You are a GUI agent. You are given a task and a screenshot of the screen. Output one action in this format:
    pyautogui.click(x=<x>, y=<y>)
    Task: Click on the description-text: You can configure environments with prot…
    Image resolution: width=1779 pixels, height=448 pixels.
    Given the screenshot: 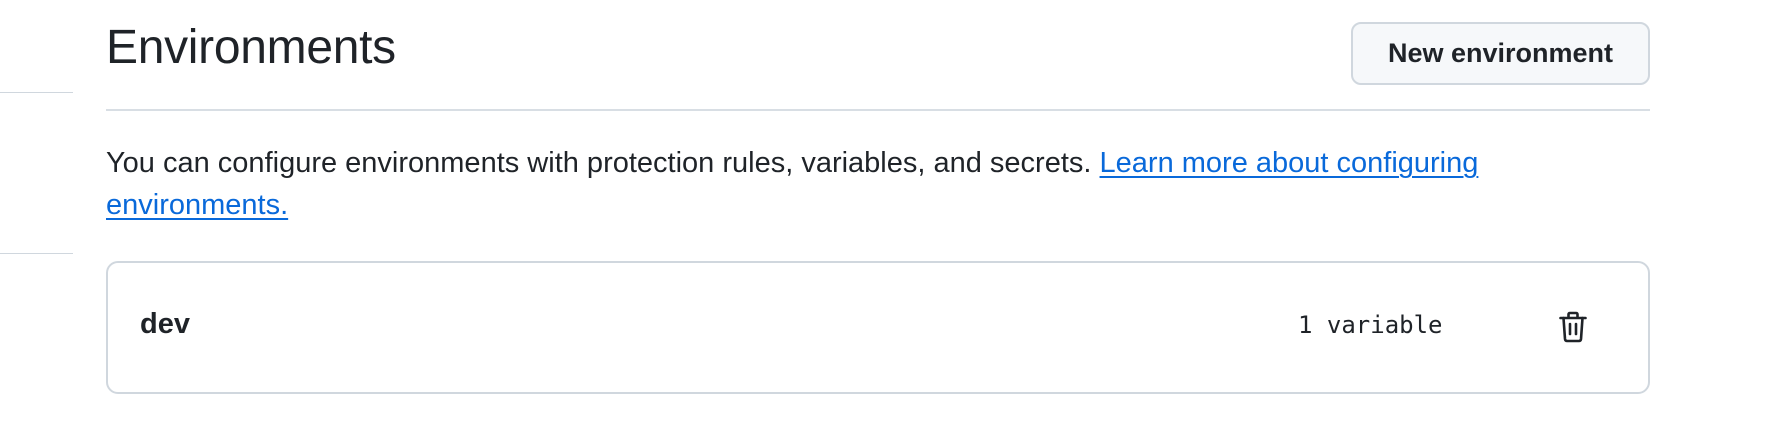 What is the action you would take?
    pyautogui.click(x=603, y=163)
    